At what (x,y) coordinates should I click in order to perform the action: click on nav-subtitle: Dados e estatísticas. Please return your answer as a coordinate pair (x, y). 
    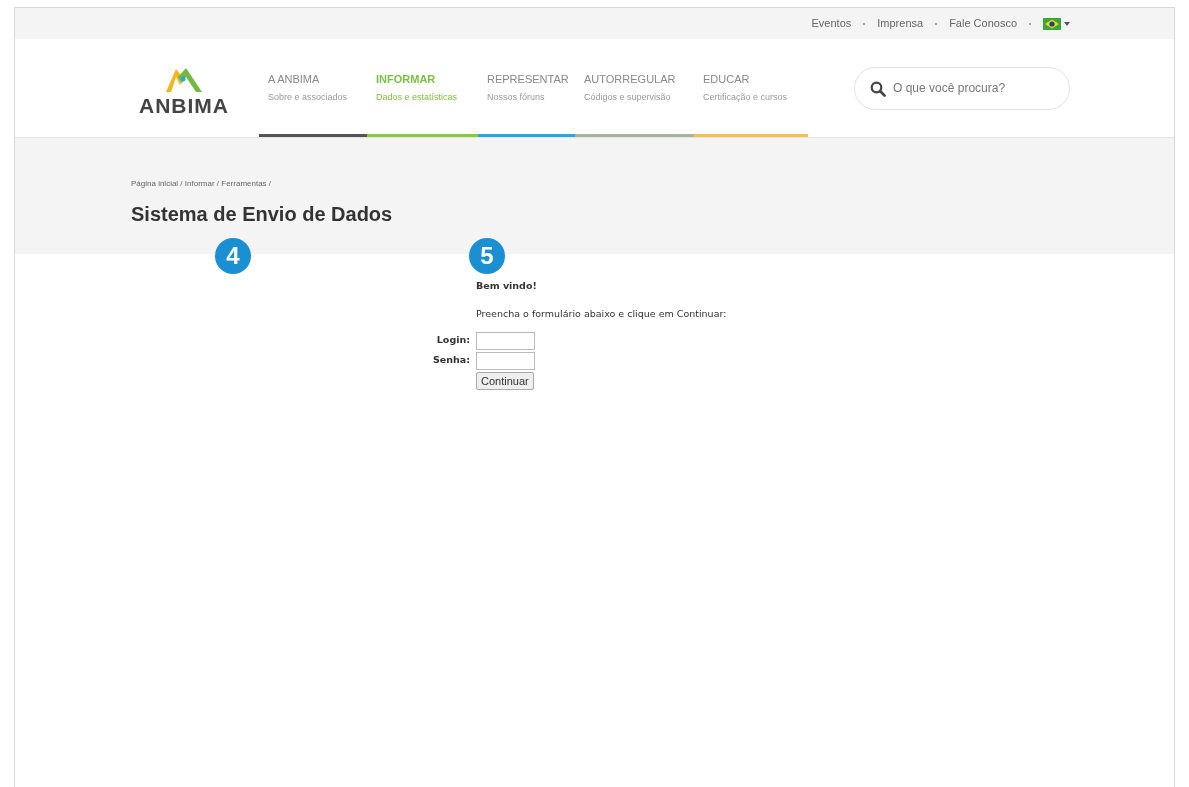
    Looking at the image, I should click on (417, 97).